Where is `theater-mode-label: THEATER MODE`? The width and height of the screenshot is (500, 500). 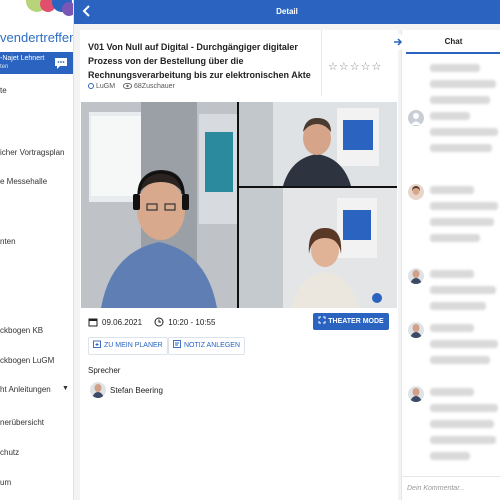
theater-mode-label: THEATER MODE is located at coordinates (356, 321).